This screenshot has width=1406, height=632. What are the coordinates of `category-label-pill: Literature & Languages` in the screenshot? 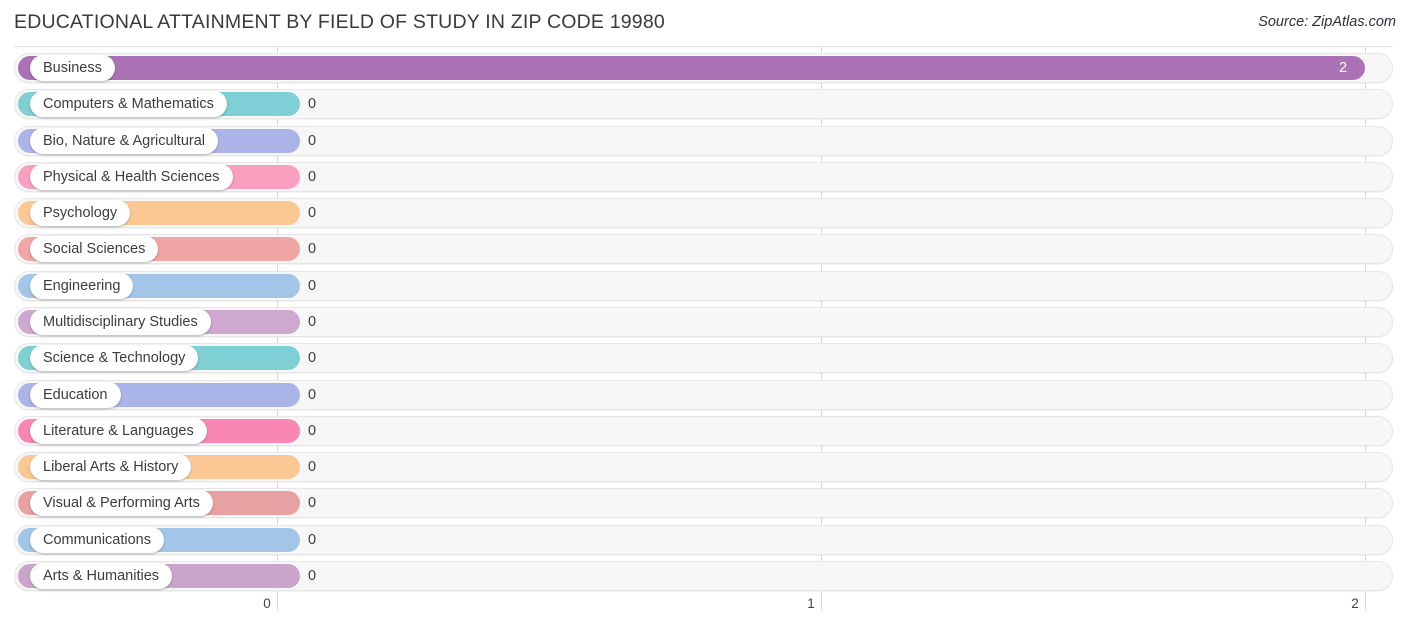 It's located at (118, 430).